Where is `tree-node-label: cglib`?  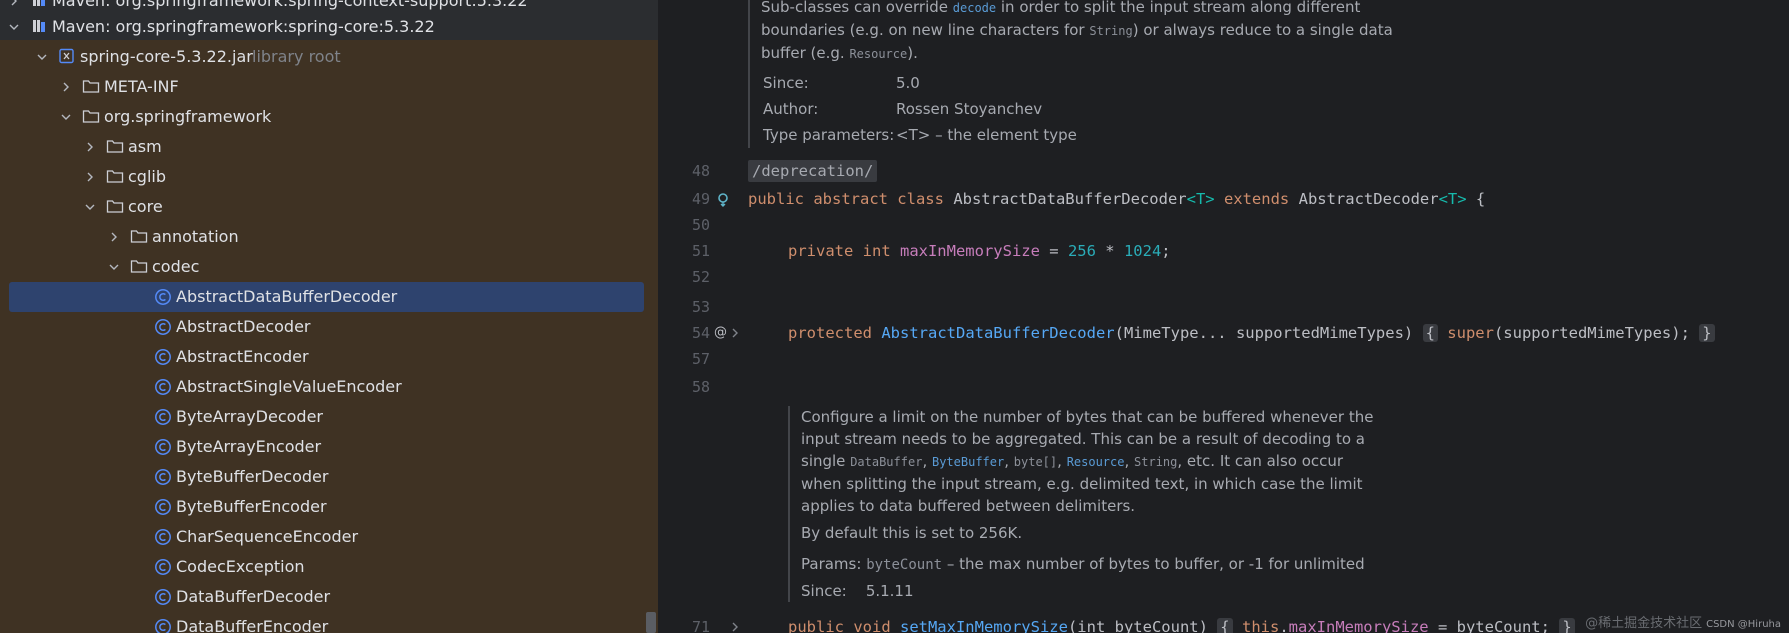 tree-node-label: cglib is located at coordinates (147, 176).